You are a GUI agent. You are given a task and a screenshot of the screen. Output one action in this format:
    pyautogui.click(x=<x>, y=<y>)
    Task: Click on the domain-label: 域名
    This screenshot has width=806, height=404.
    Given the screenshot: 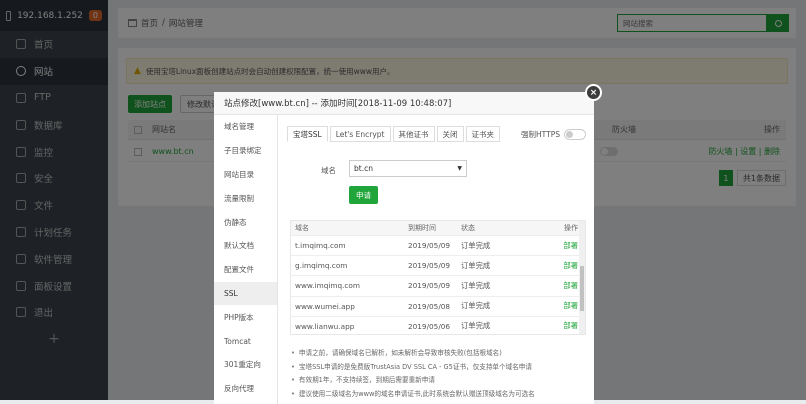 What is the action you would take?
    pyautogui.click(x=328, y=170)
    